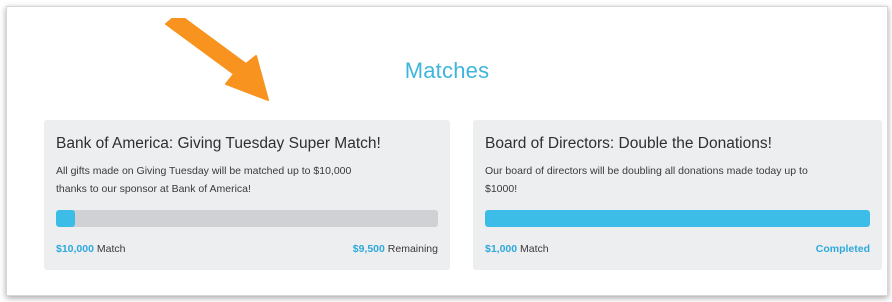 Image resolution: width=892 pixels, height=302 pixels. I want to click on arrow-icon, so click(217, 59).